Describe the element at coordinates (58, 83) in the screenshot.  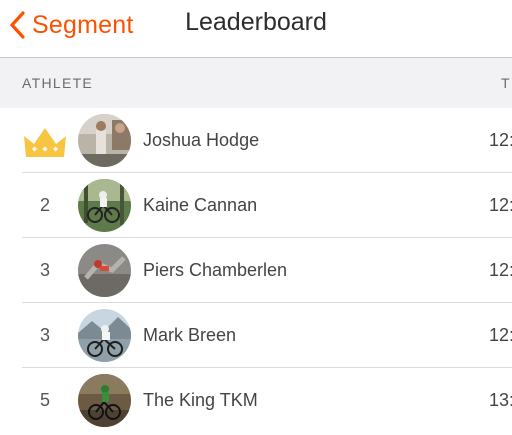
I see `athlete-column-header: ATHLETE` at that location.